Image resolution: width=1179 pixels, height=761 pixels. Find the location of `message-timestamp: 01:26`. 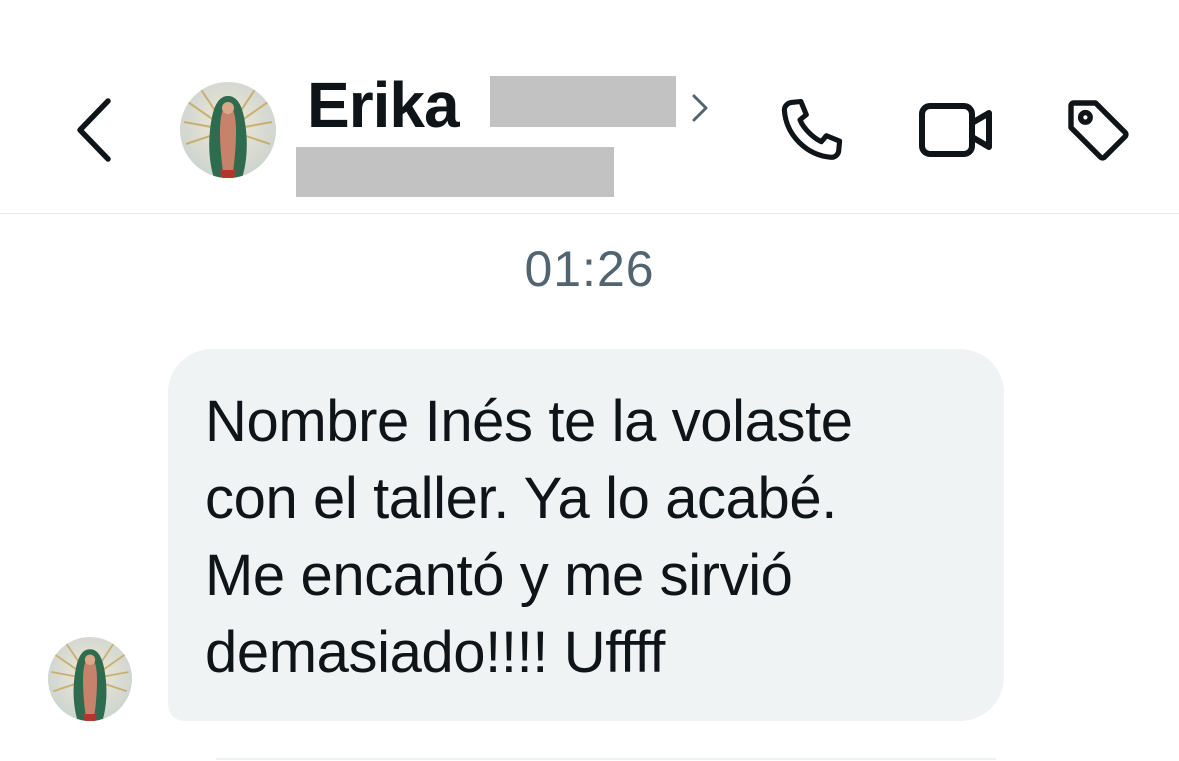

message-timestamp: 01:26 is located at coordinates (589, 269).